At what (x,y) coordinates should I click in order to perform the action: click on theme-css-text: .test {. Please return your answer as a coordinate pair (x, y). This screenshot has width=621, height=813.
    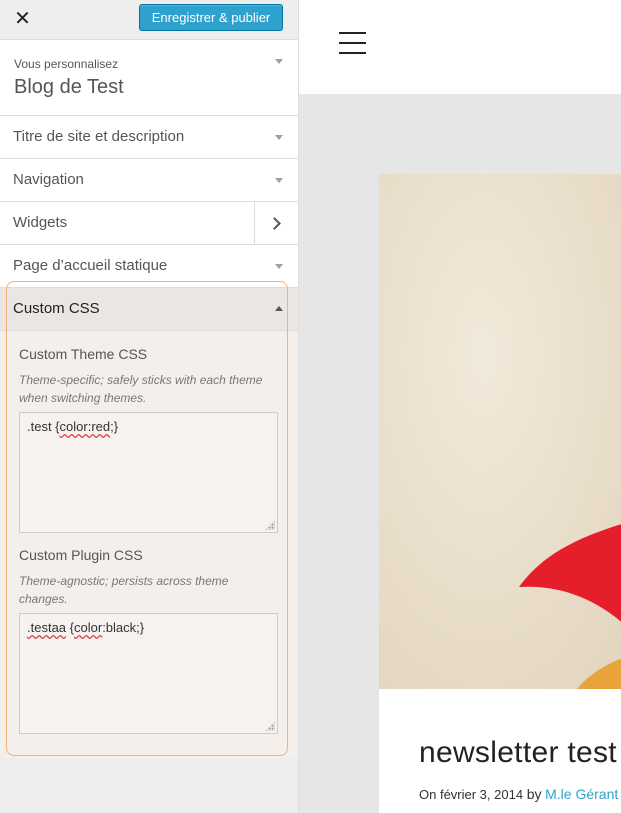
    Looking at the image, I should click on (43, 426).